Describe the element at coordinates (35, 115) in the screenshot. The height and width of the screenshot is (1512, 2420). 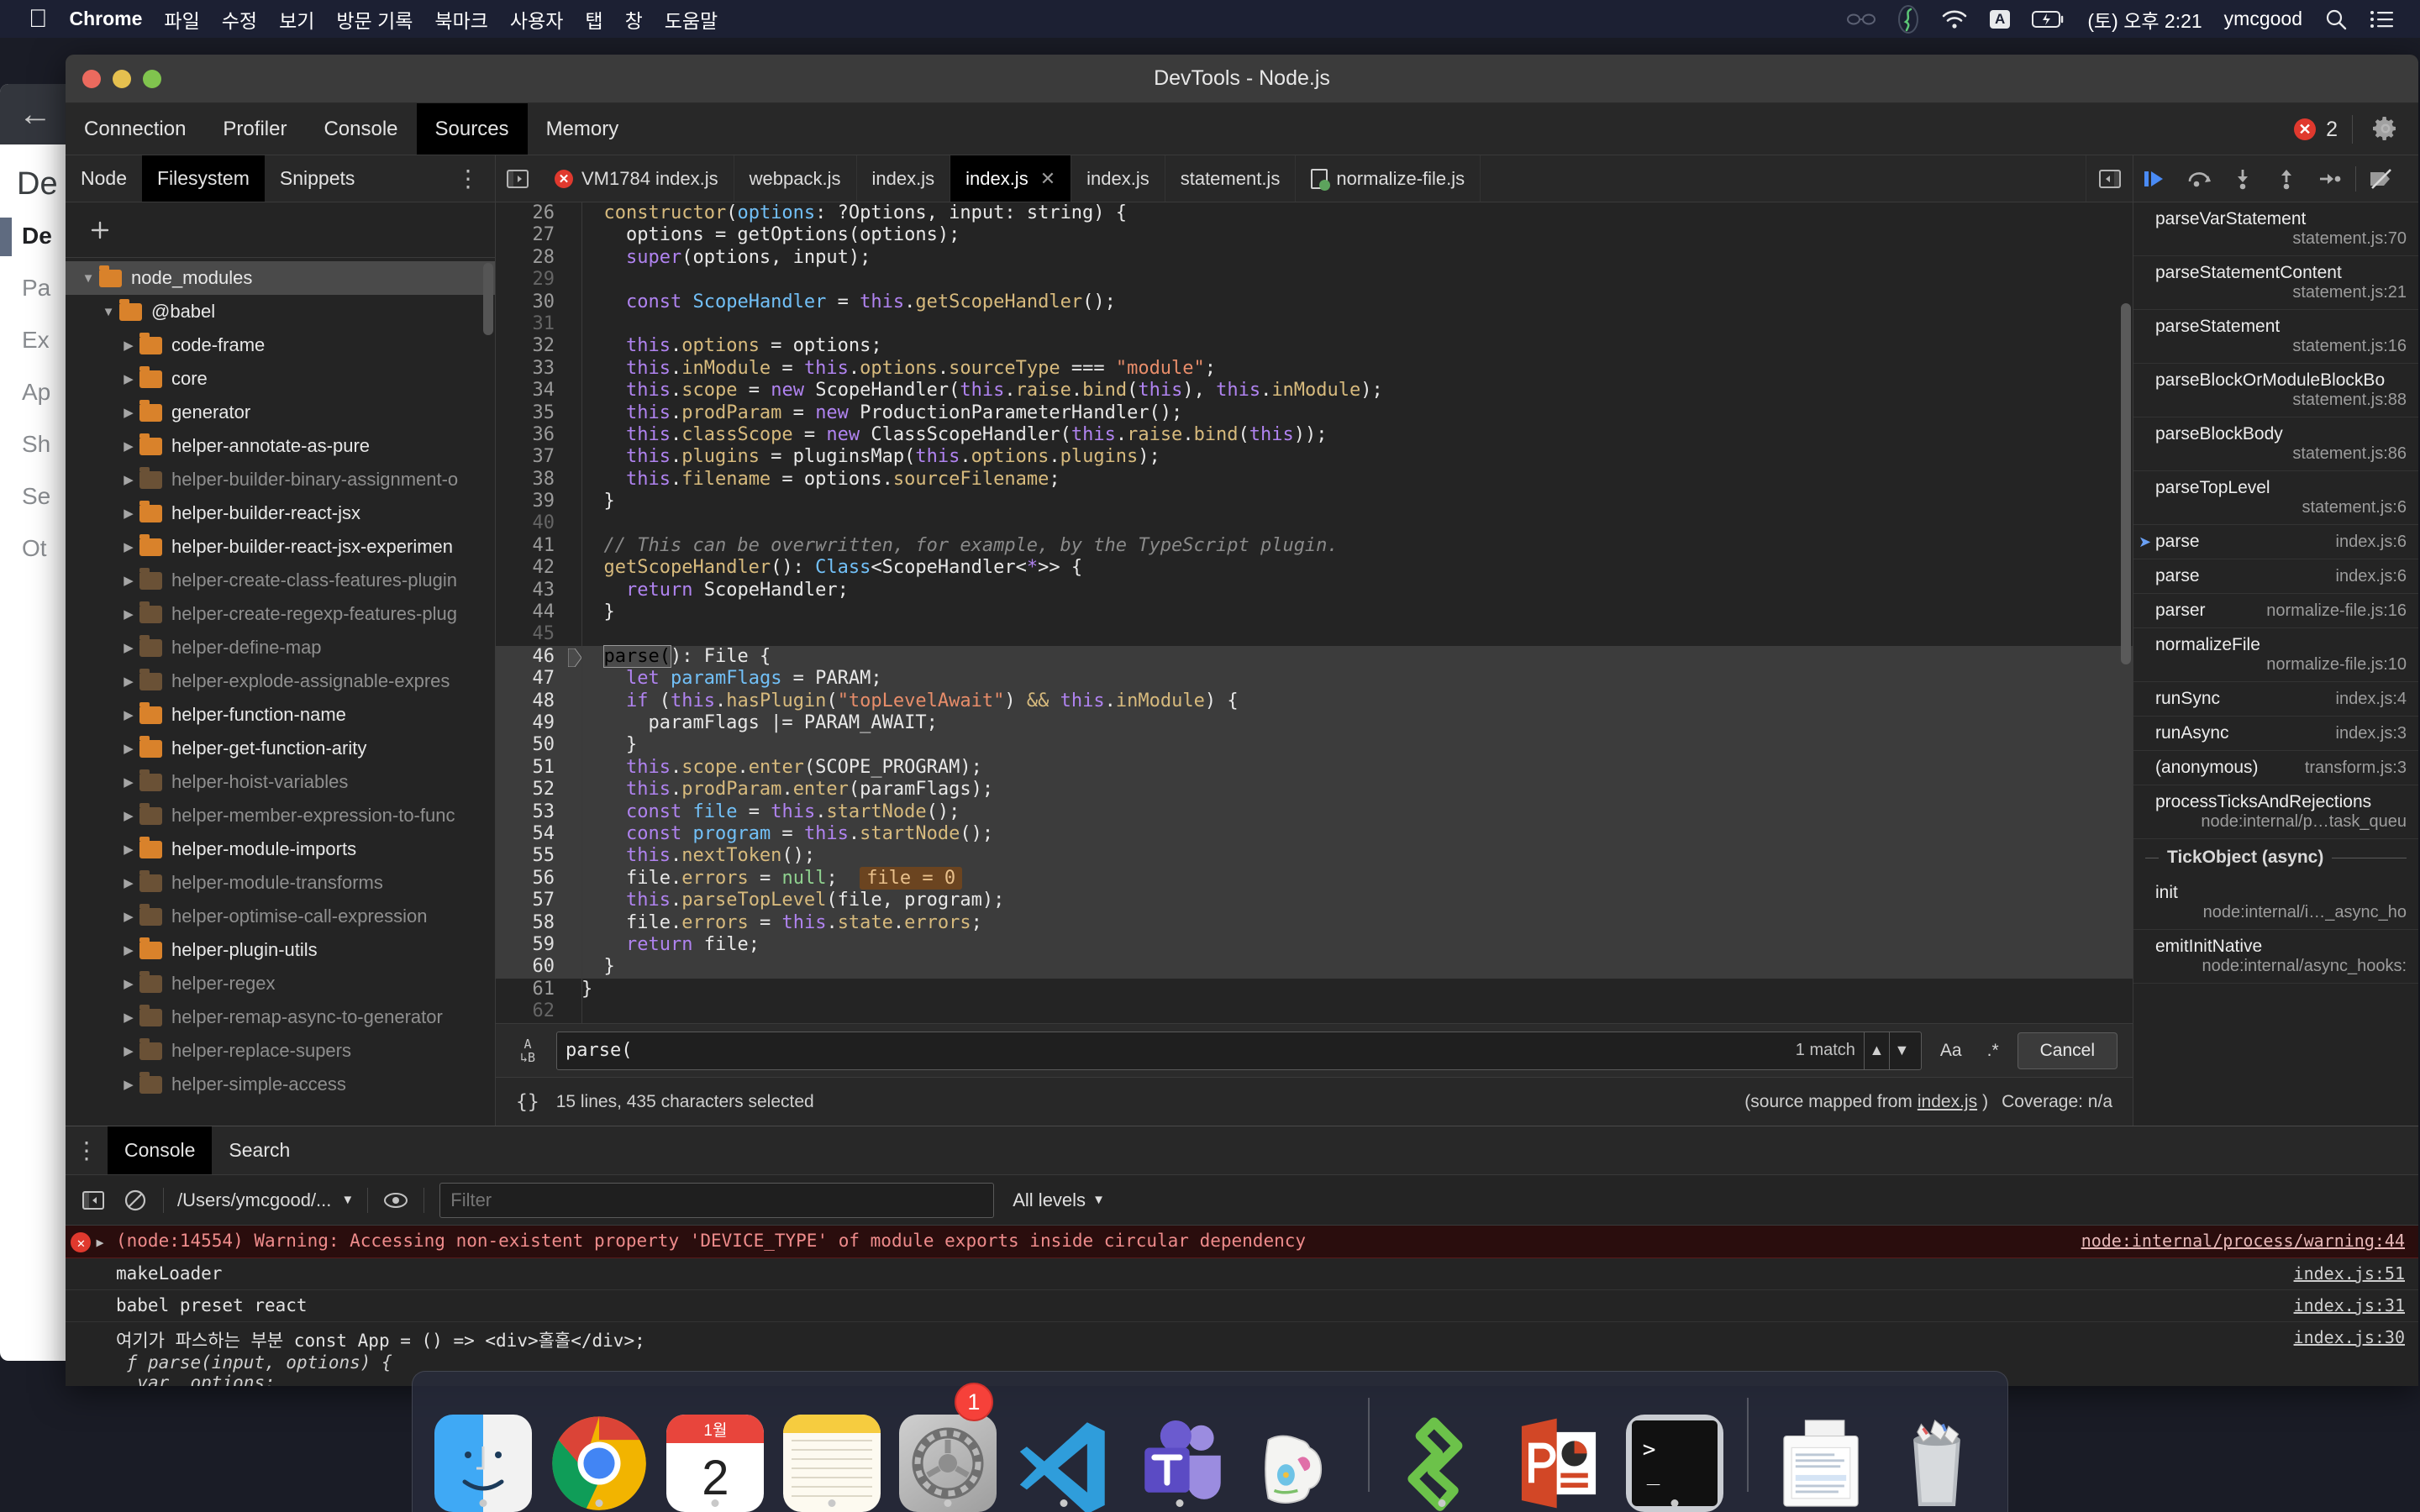
I see `back-arrow-icon: ←` at that location.